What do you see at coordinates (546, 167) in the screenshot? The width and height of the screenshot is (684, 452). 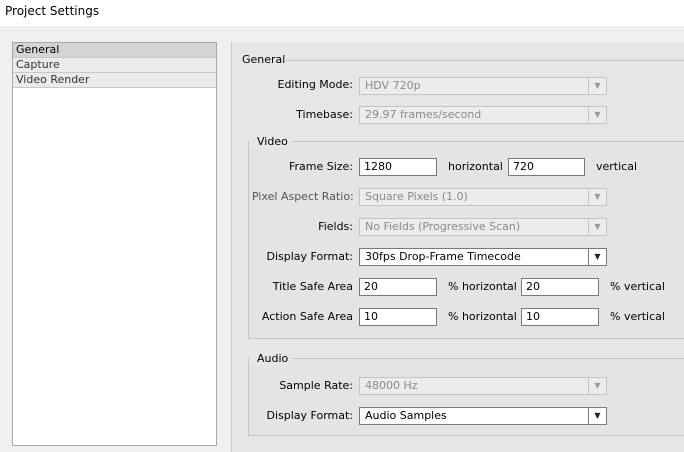 I see `frame-height-input: 720` at bounding box center [546, 167].